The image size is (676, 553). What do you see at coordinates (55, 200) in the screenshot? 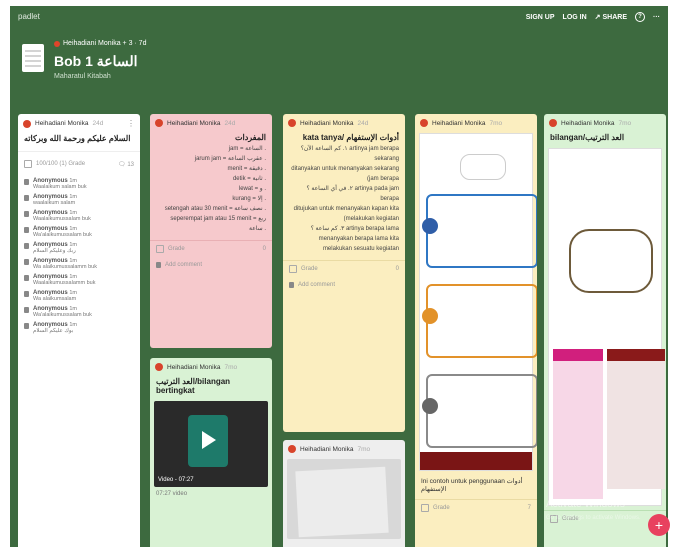
I see `comment-body: Anonymous 1m waalaikum salam` at bounding box center [55, 200].